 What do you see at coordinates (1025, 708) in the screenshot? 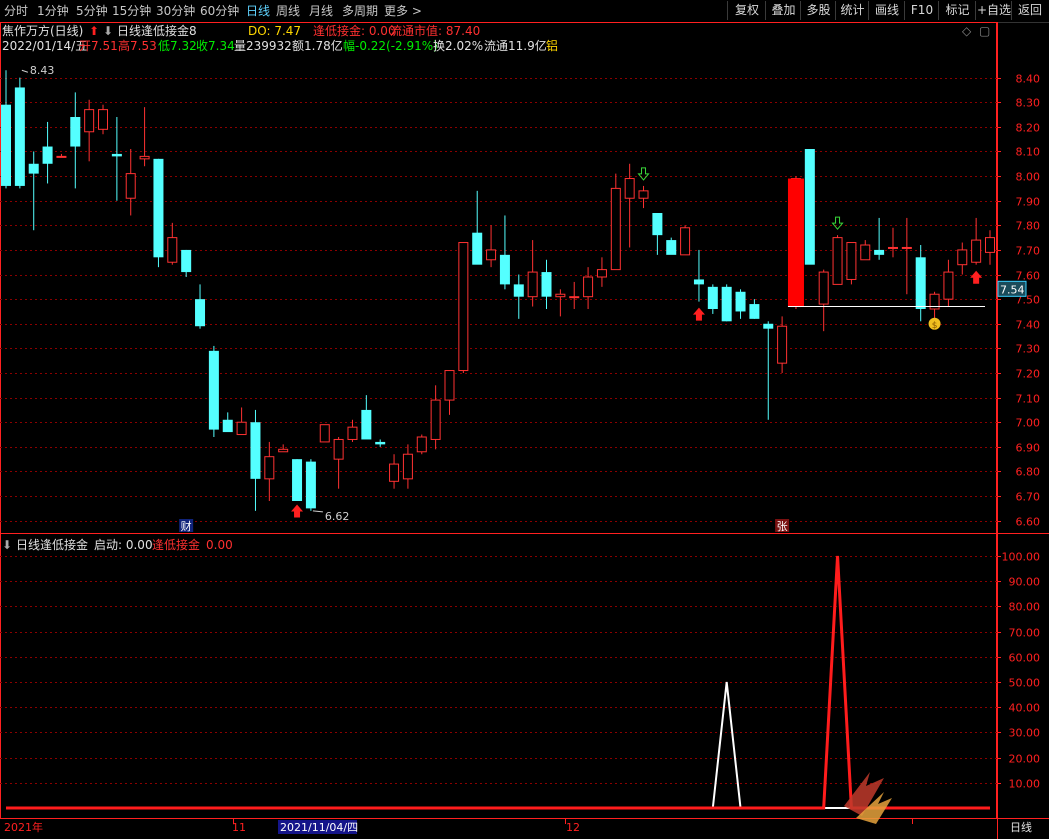
I see `sub-tick-label: 40.00` at bounding box center [1025, 708].